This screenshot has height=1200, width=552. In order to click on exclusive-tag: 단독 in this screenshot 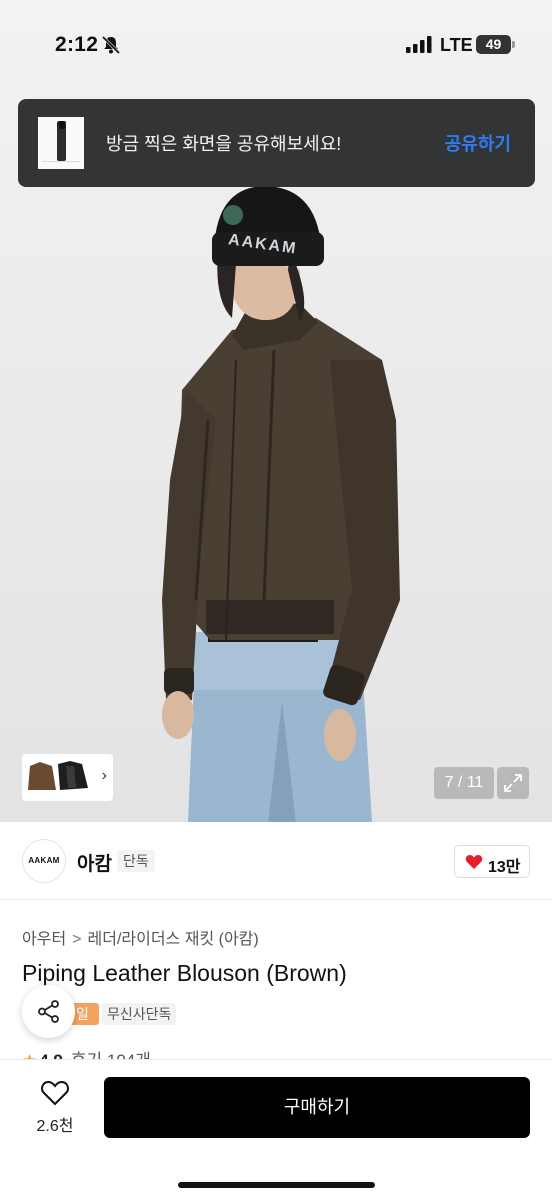, I will do `click(136, 861)`.